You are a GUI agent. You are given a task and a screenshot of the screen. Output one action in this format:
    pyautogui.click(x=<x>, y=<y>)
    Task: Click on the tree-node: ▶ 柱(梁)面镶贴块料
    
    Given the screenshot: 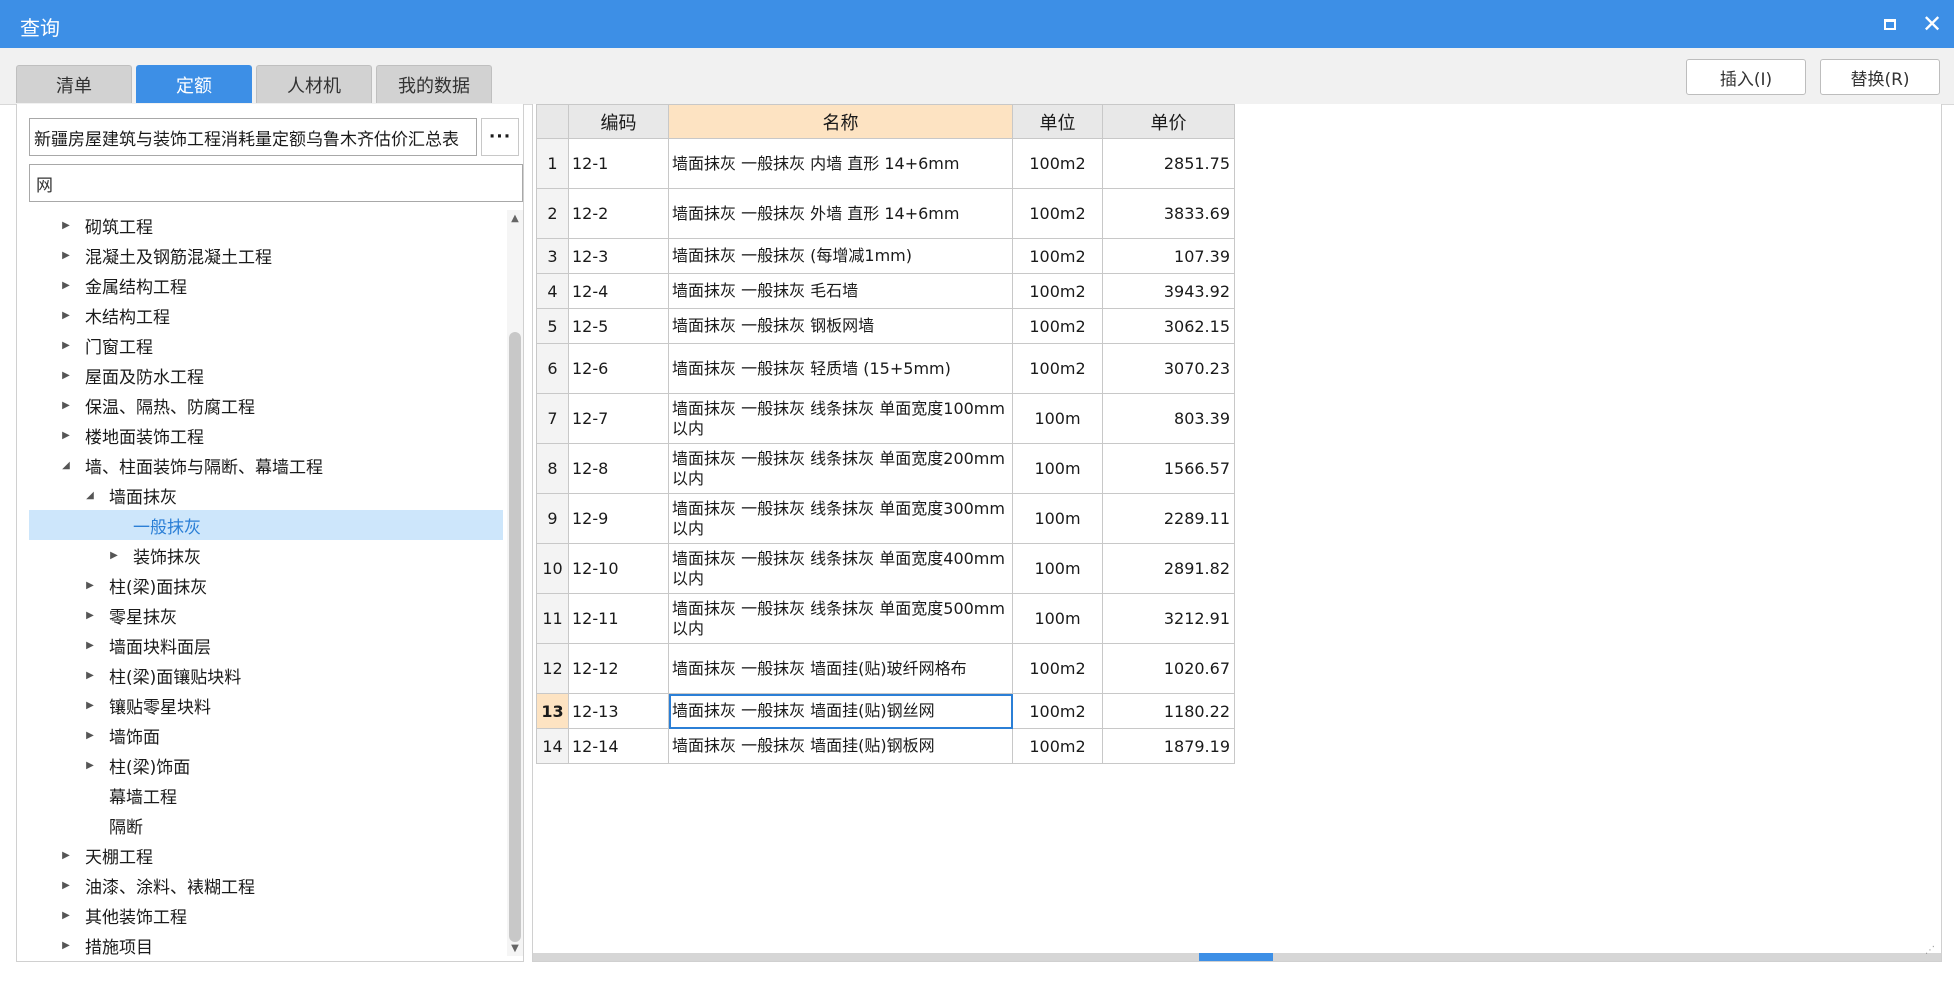 What is the action you would take?
    pyautogui.click(x=266, y=675)
    